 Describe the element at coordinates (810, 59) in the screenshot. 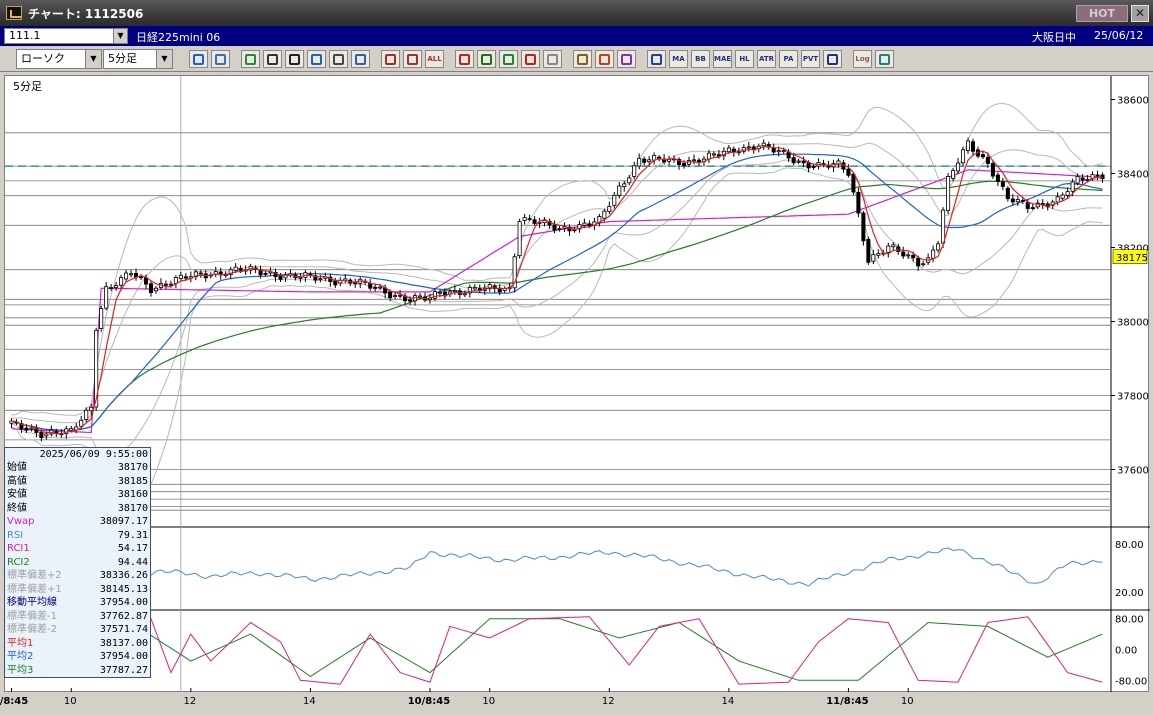

I see `pvt-icon: PVT` at that location.